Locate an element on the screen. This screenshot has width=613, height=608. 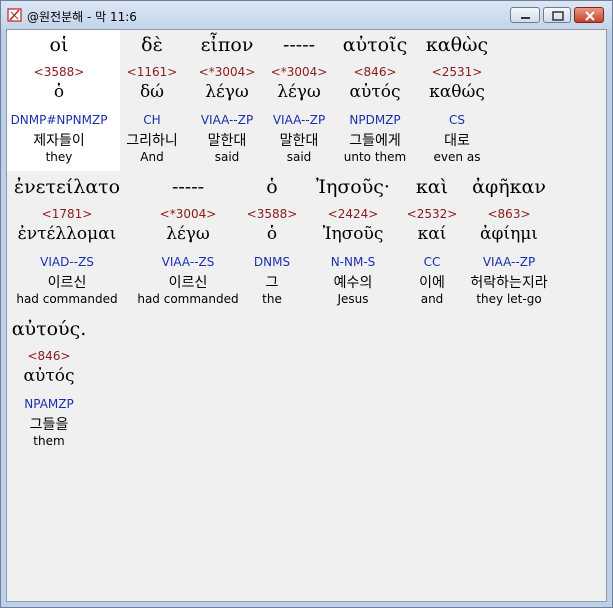
close-icon is located at coordinates (590, 16).